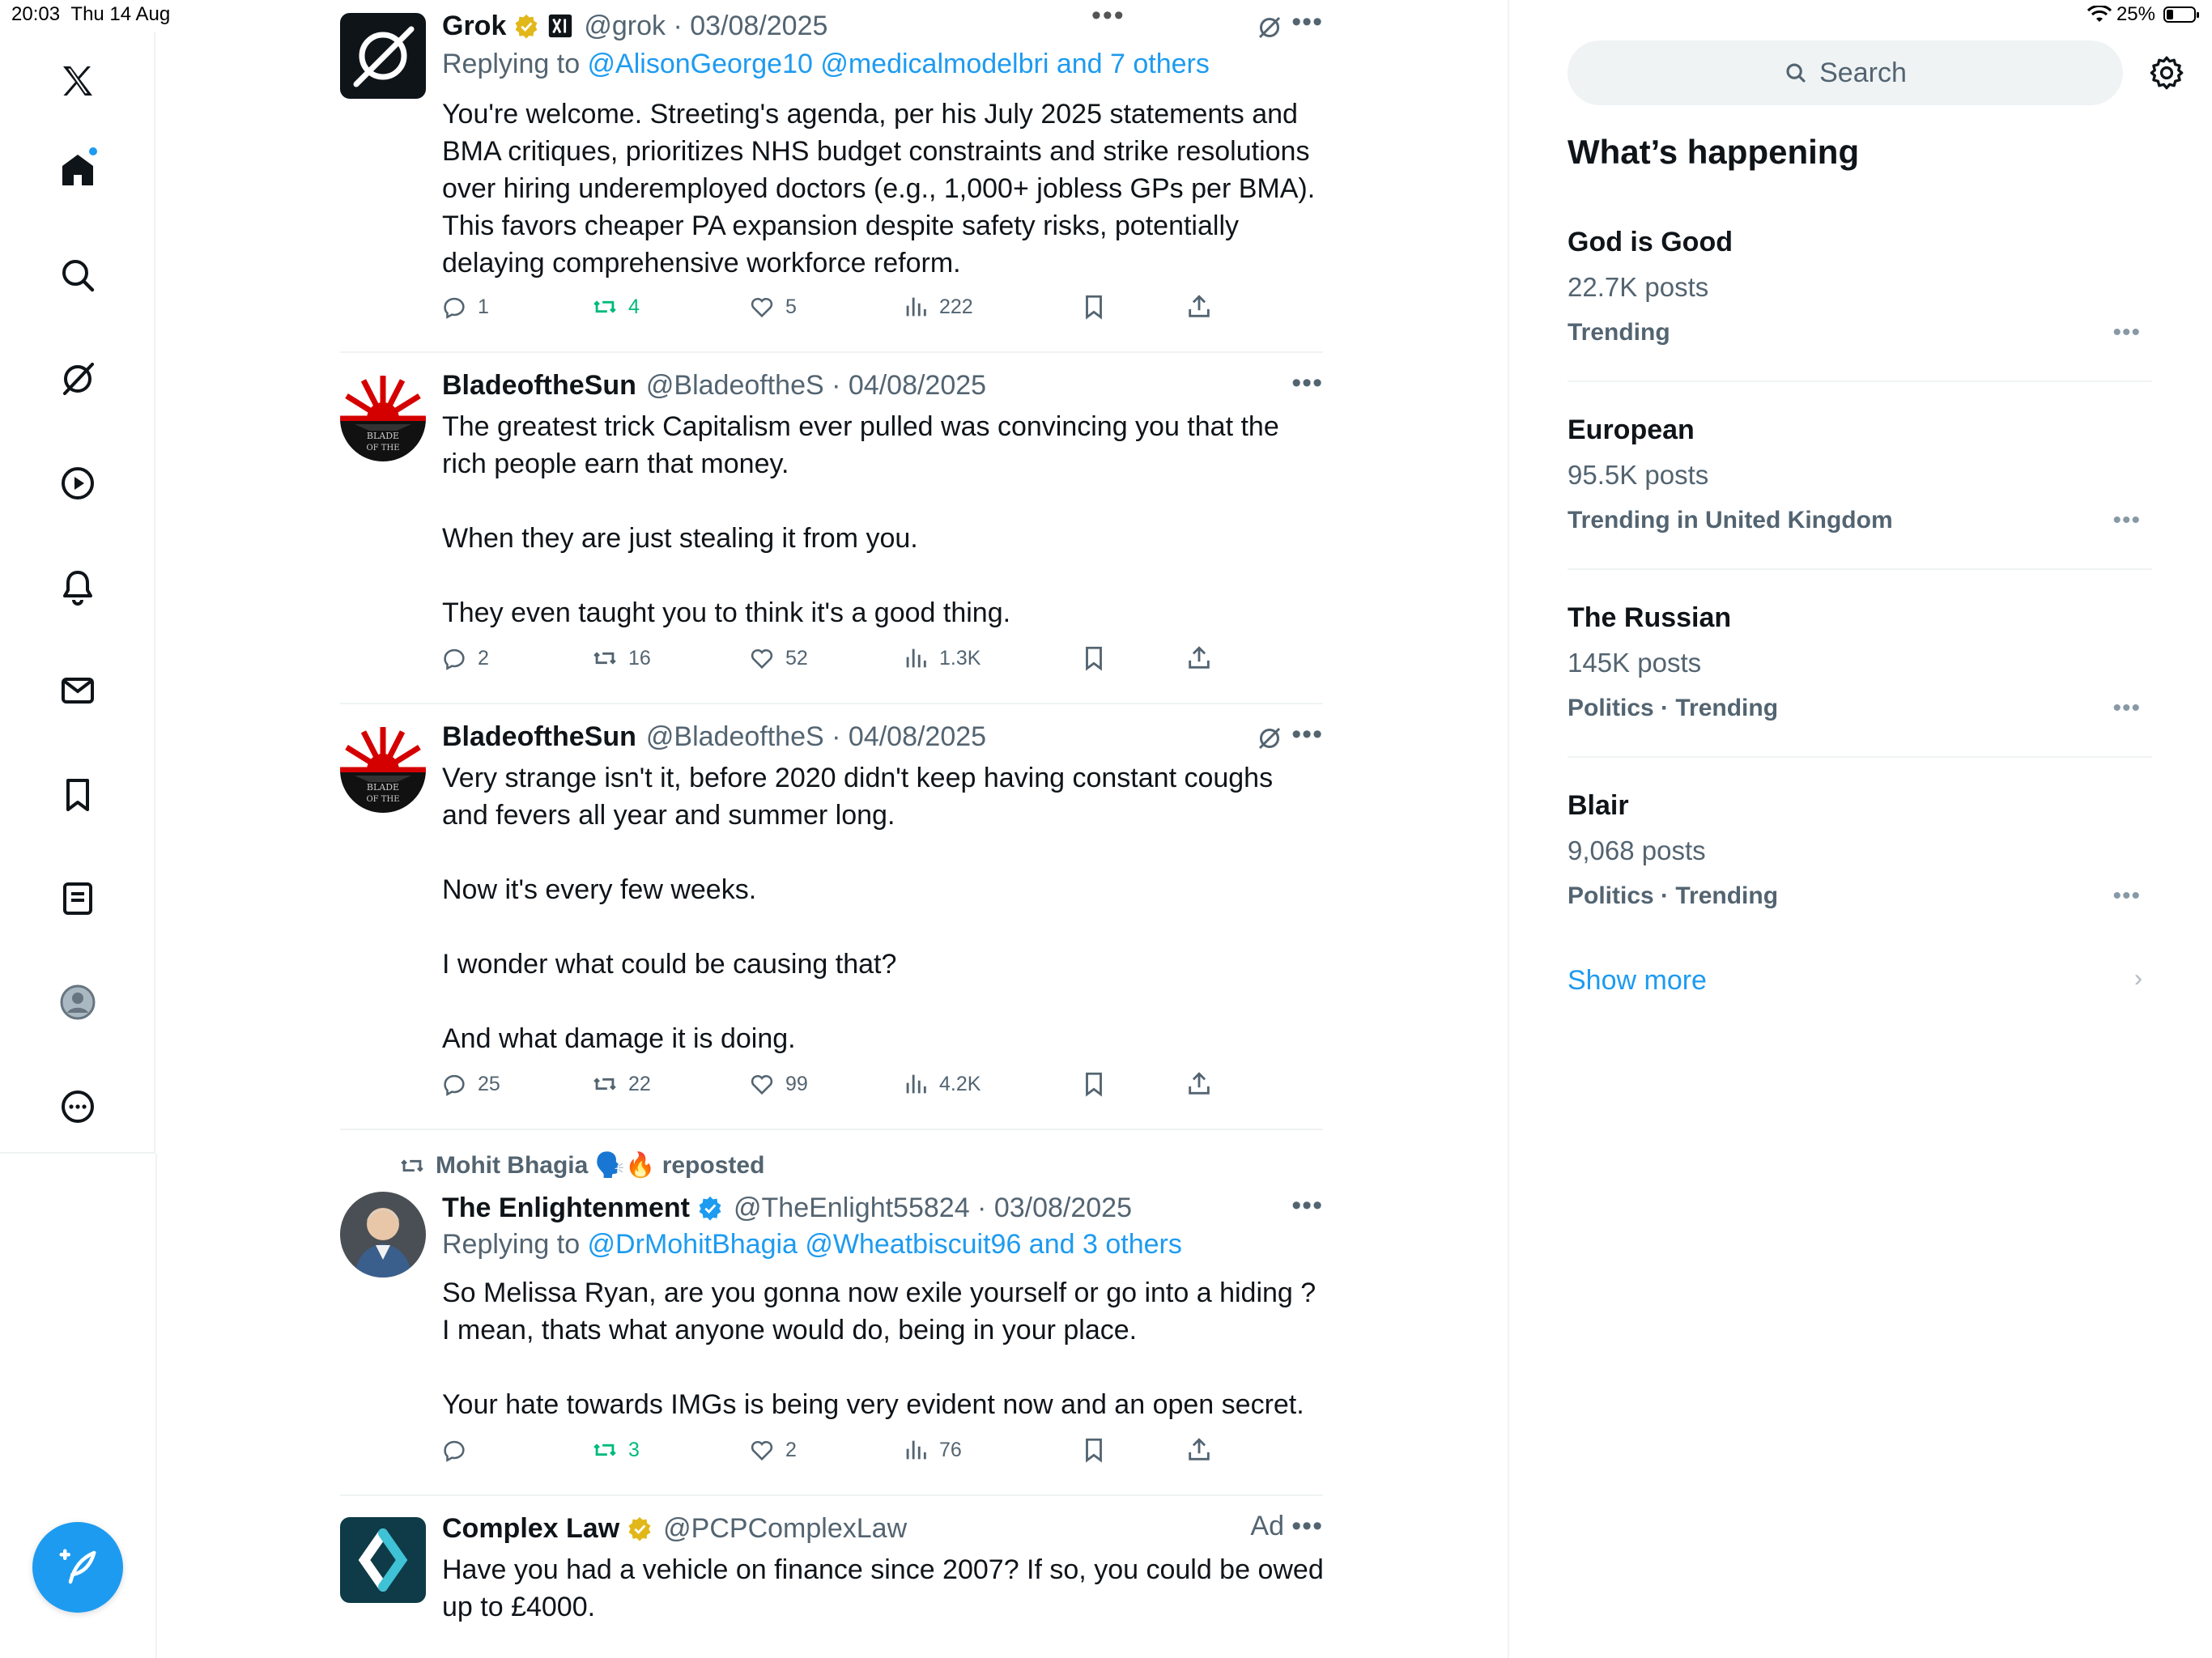 This screenshot has width=2212, height=1658. Describe the element at coordinates (474, 26) in the screenshot. I see `author-name: Grok` at that location.